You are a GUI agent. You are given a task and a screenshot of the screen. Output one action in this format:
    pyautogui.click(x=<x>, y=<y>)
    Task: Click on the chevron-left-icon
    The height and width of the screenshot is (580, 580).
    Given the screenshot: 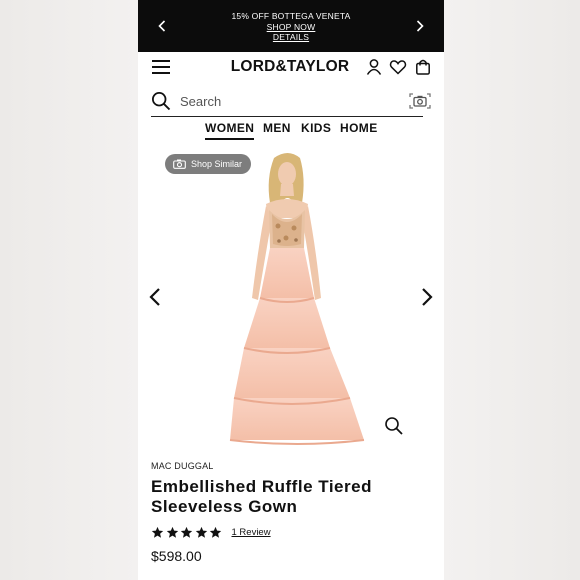 What is the action you would take?
    pyautogui.click(x=162, y=26)
    